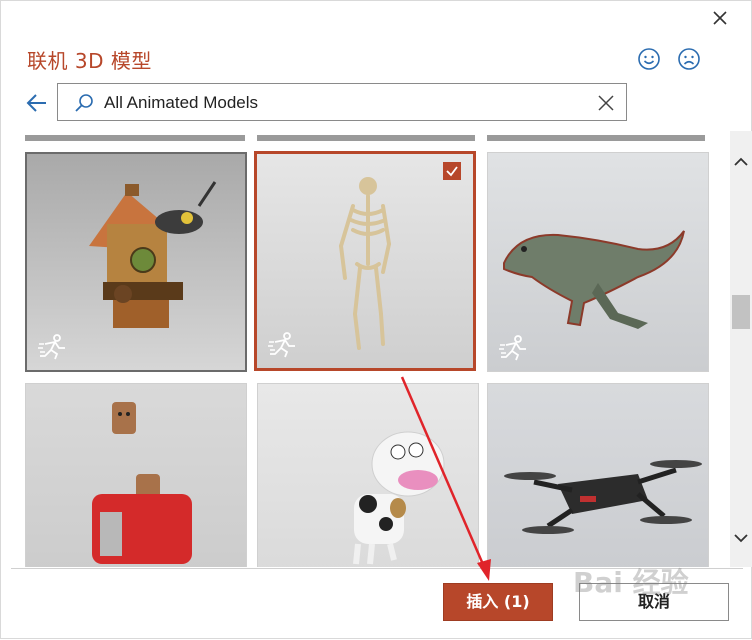 This screenshot has width=752, height=640. I want to click on search-icon, so click(84, 103).